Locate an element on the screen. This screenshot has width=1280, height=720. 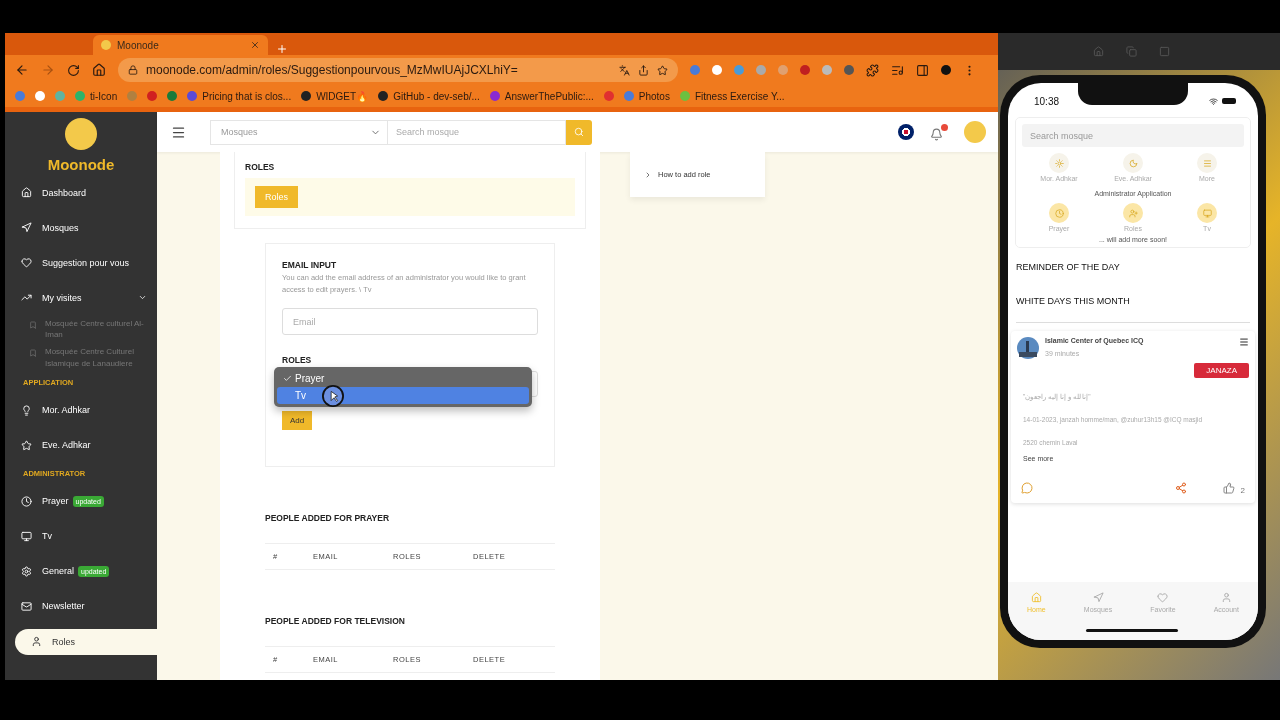
bookmark-link: WIDGET🔥 is located at coordinates (335, 96).